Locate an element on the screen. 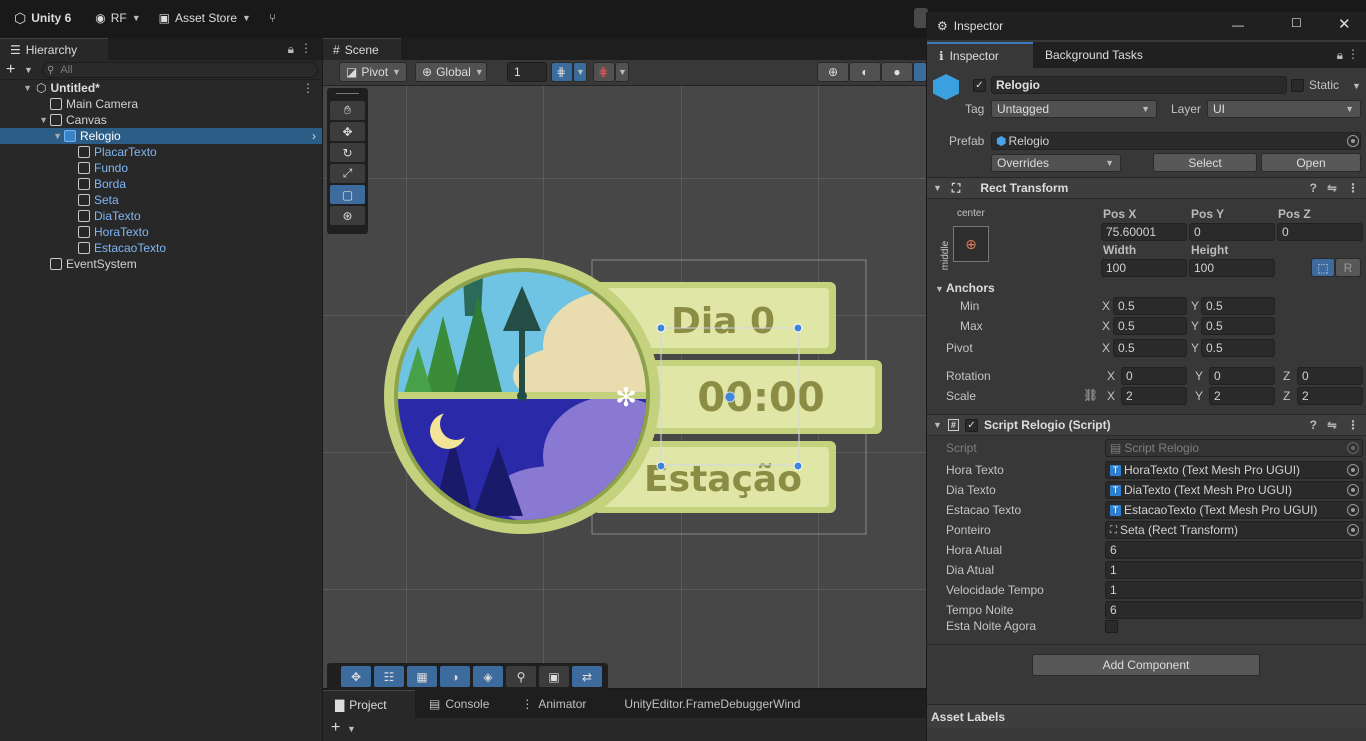  field-value: T HoraTexto (Text Mesh Pro UGUI) is located at coordinates (1234, 470).